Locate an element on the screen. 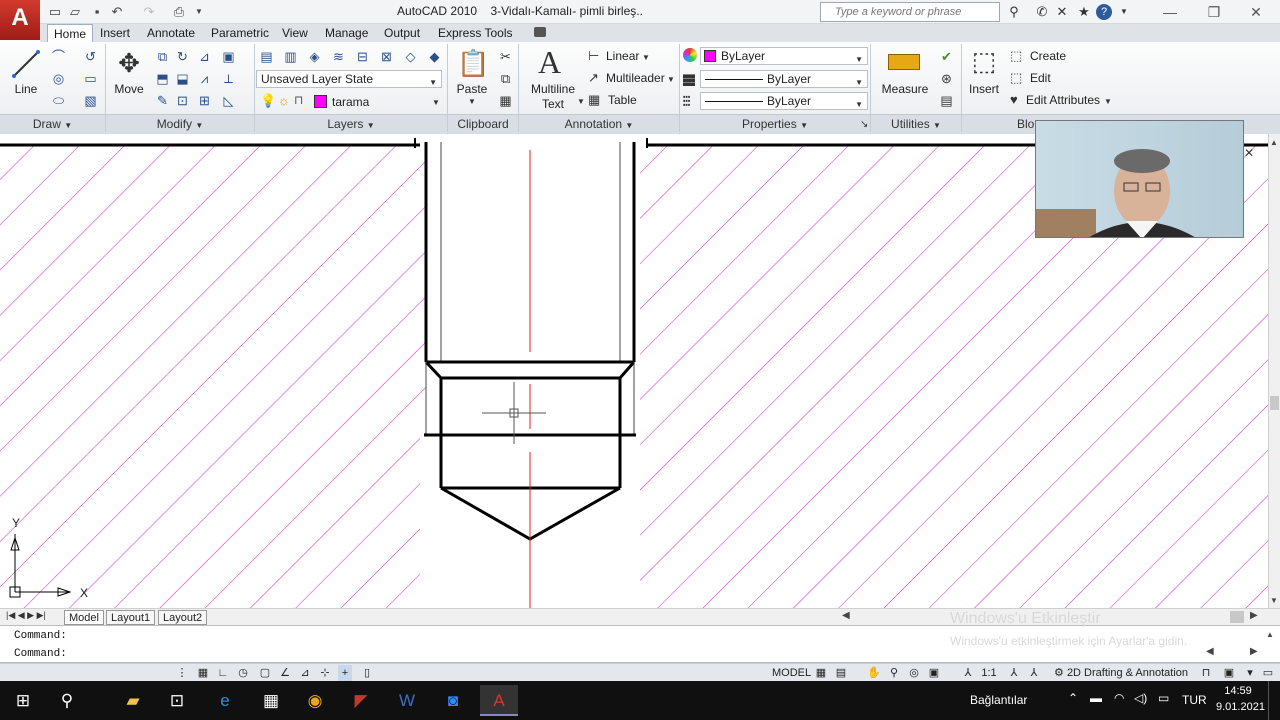 The height and width of the screenshot is (720, 1280). layer-dropdown: 💡 ☼ ⊓ tarama ▼ is located at coordinates (349, 102).